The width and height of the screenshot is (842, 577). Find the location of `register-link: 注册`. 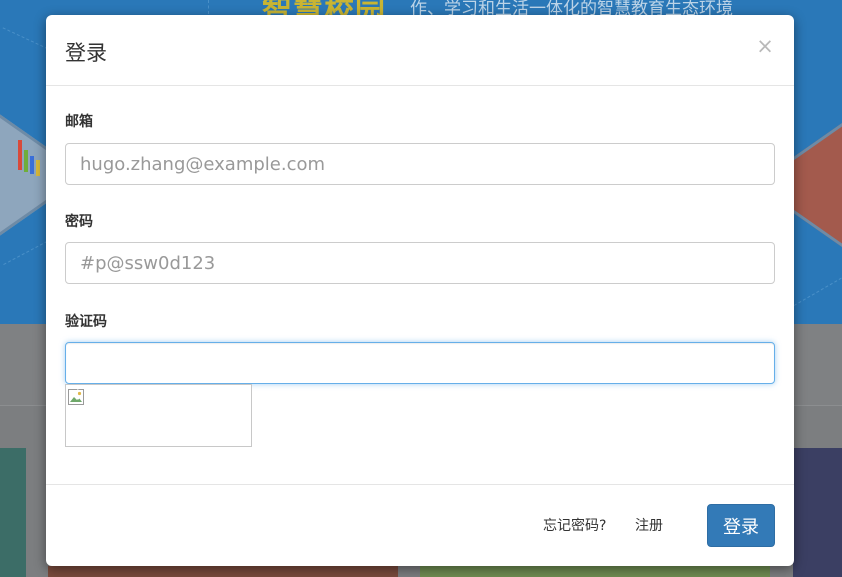

register-link: 注册 is located at coordinates (649, 525).